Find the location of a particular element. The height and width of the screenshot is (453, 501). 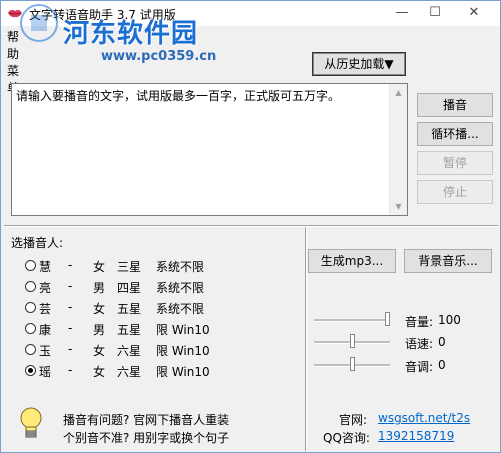

voice-option: 康 - 男五星限 Win10 is located at coordinates (135, 329).